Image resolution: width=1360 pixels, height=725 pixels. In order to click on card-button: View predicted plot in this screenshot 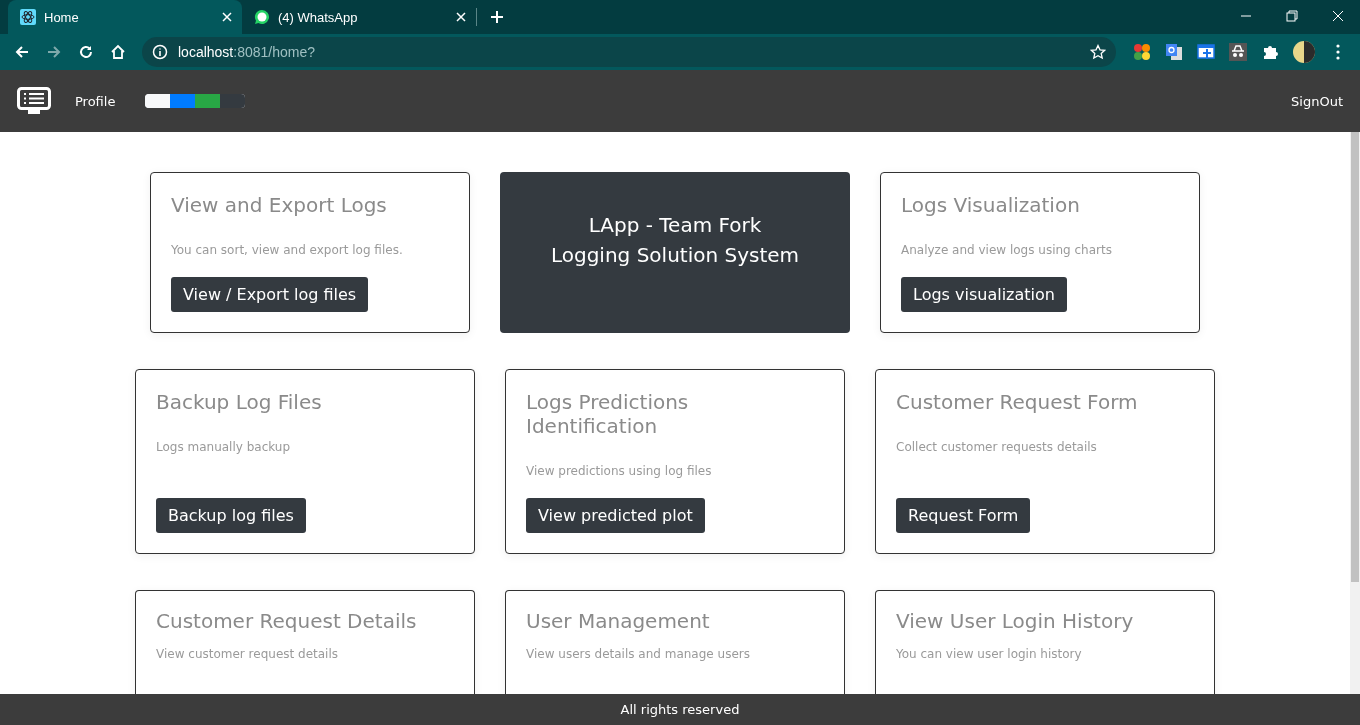, I will do `click(615, 515)`.